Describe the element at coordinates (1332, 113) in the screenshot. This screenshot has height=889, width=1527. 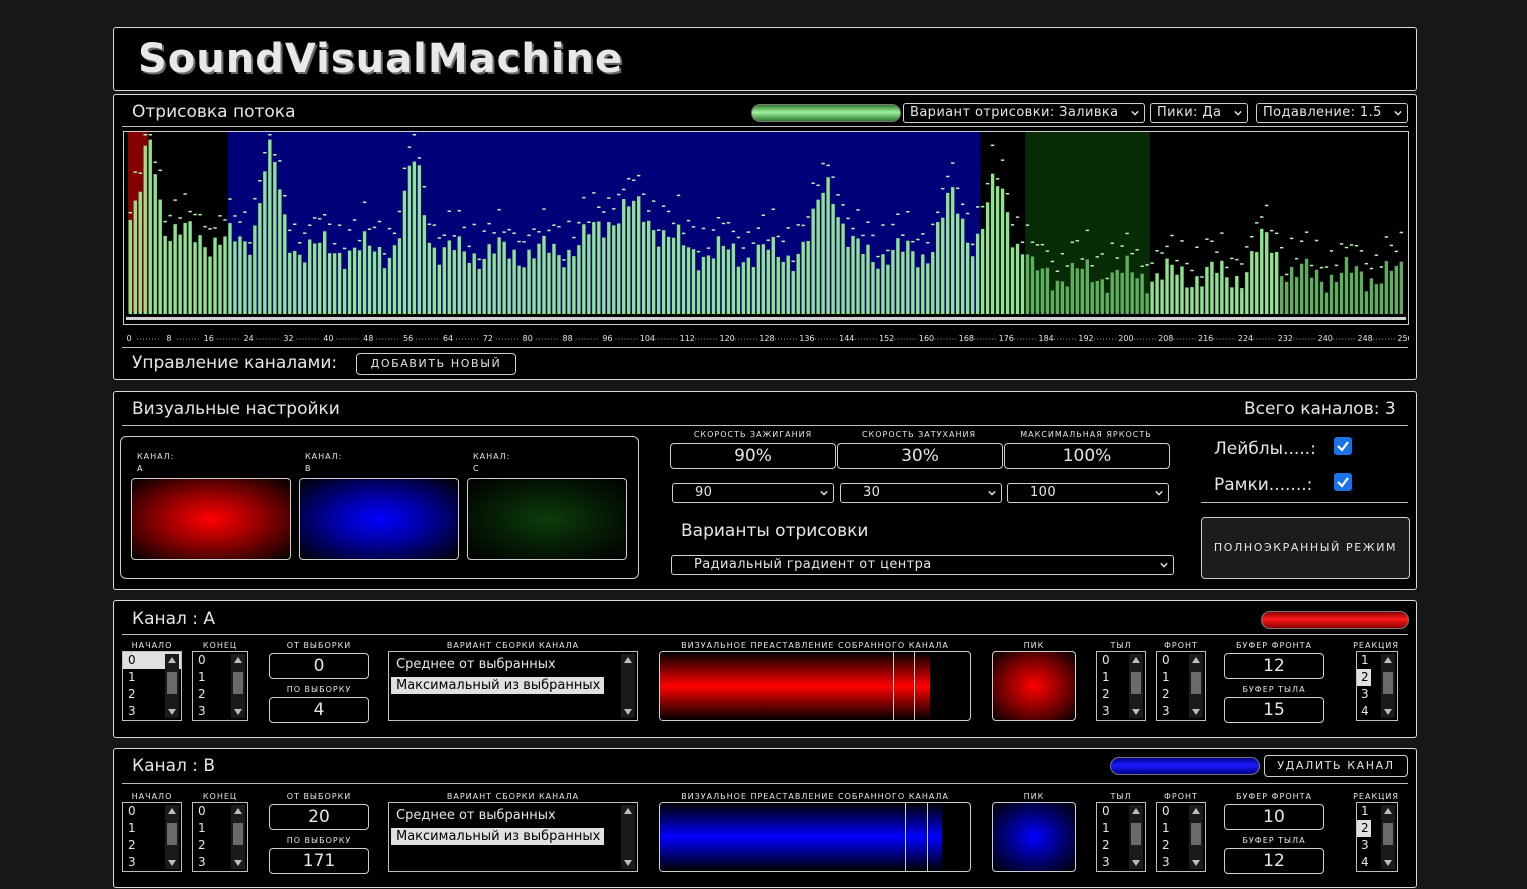
I see `damping-select: Подавление: 1.5` at that location.